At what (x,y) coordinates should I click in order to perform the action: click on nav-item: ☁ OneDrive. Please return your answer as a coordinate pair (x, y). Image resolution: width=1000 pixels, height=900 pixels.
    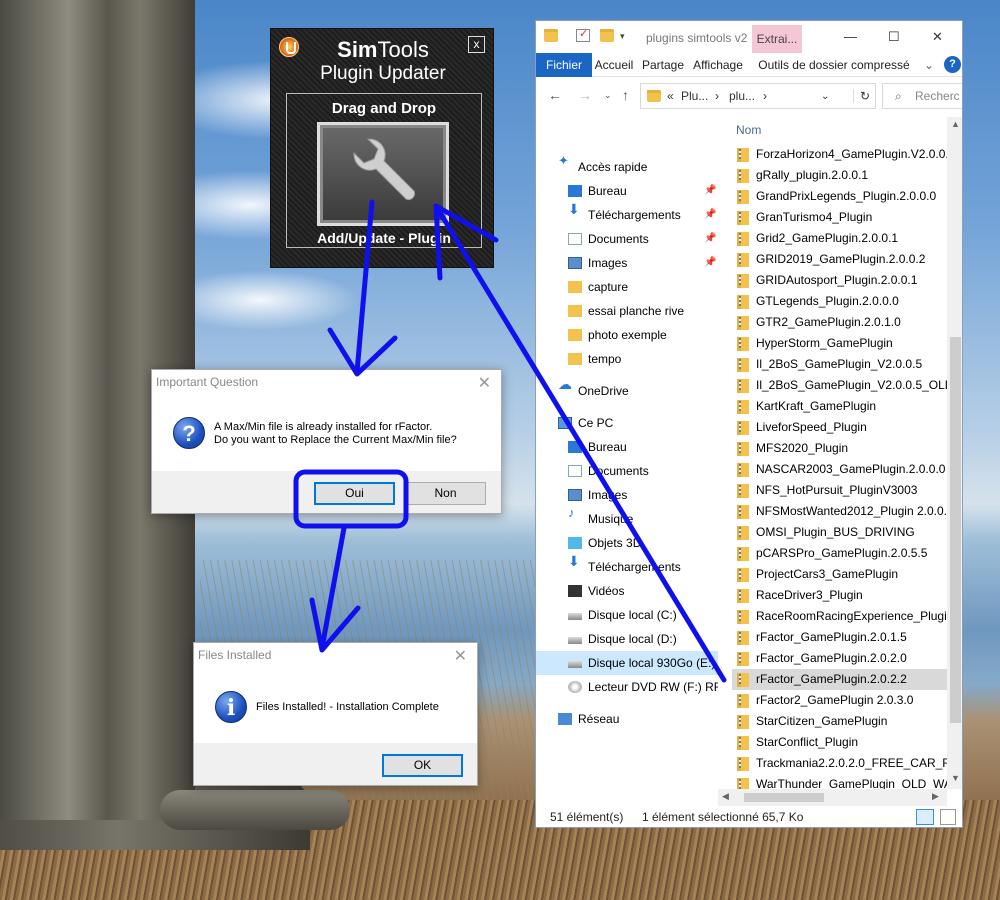
    Looking at the image, I should click on (627, 390).